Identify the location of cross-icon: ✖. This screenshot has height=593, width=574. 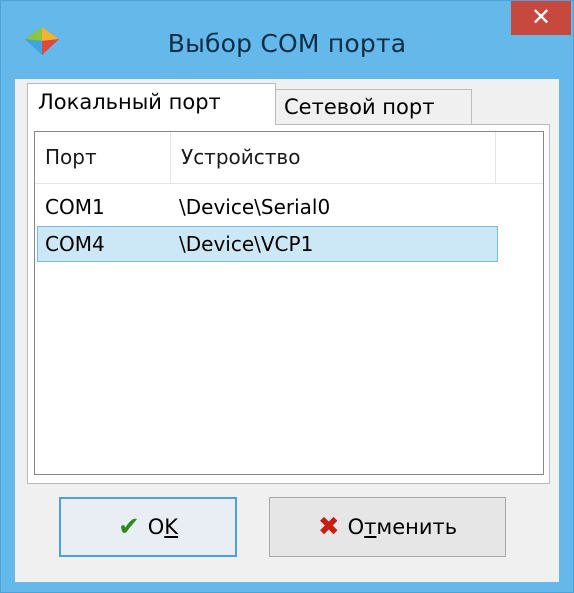
(328, 527).